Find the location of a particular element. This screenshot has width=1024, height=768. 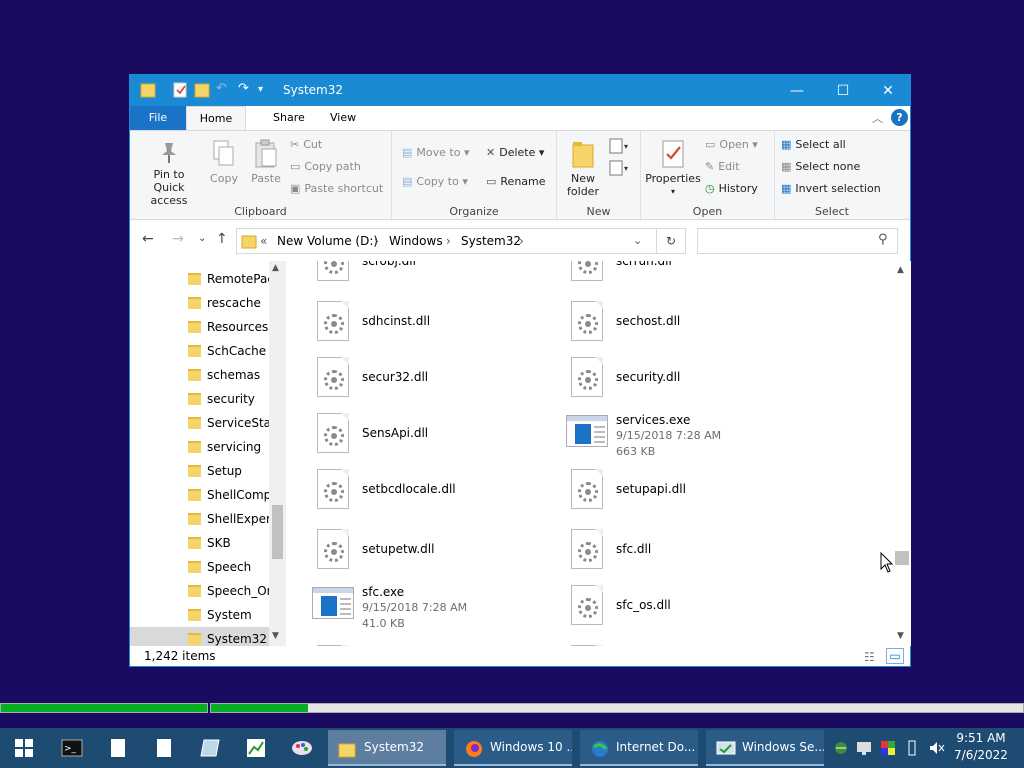

file-item: sfc.exe 9/15/2018 7:28 AM 41.0 KB is located at coordinates (437, 610).